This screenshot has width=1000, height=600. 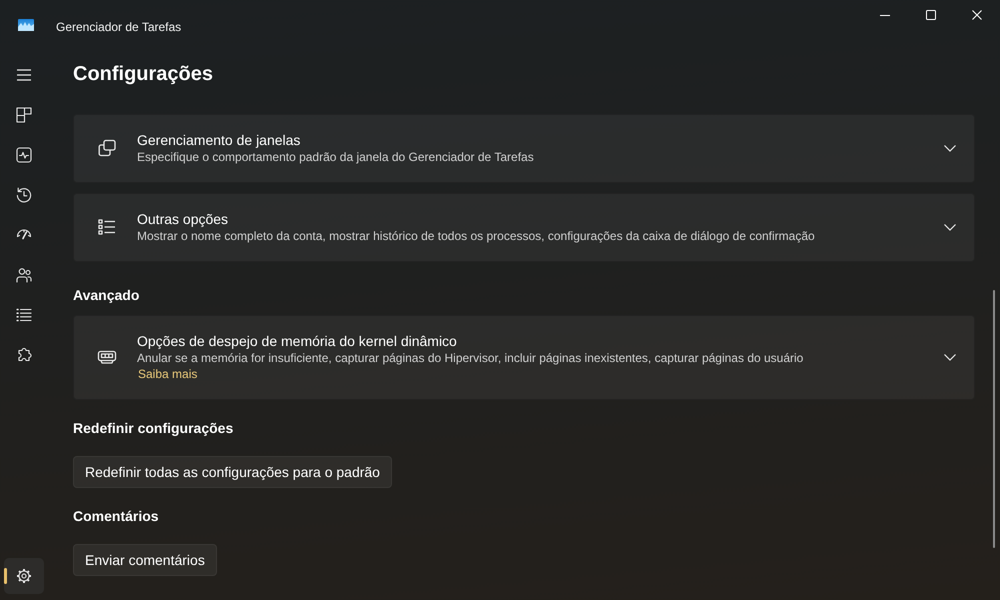 I want to click on page-title: Configurações, so click(x=143, y=74).